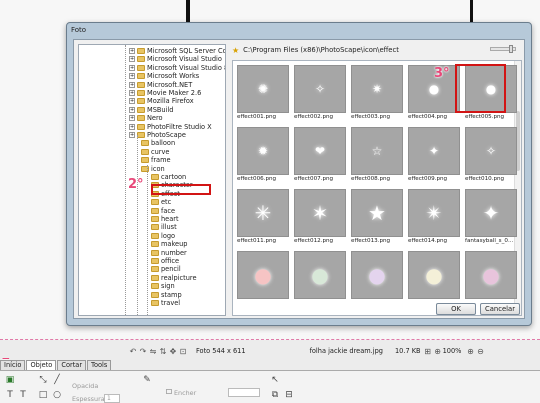  Describe the element at coordinates (169, 392) in the screenshot. I see `fill-checkbox: ☐` at that location.